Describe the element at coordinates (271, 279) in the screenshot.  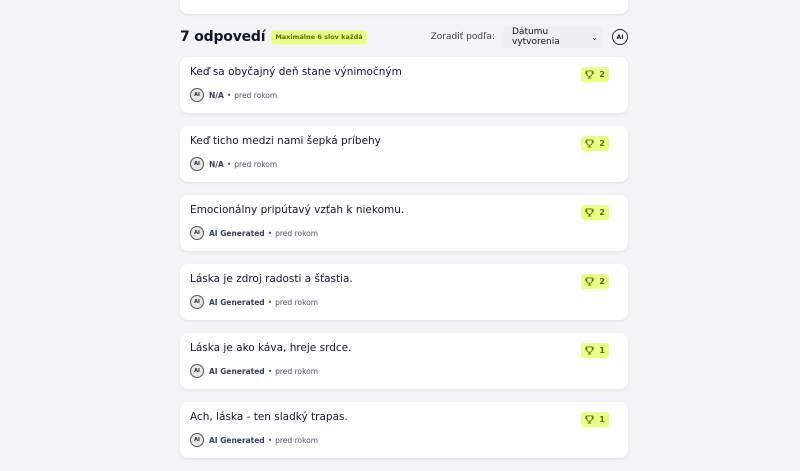
I see `answer-text: Láska je zdroj radosti a šťastia.` at that location.